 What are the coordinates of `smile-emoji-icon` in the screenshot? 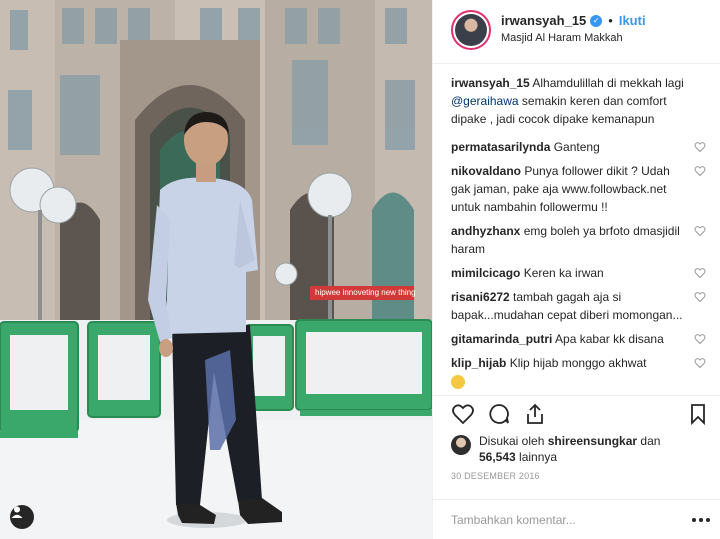 It's located at (458, 381).